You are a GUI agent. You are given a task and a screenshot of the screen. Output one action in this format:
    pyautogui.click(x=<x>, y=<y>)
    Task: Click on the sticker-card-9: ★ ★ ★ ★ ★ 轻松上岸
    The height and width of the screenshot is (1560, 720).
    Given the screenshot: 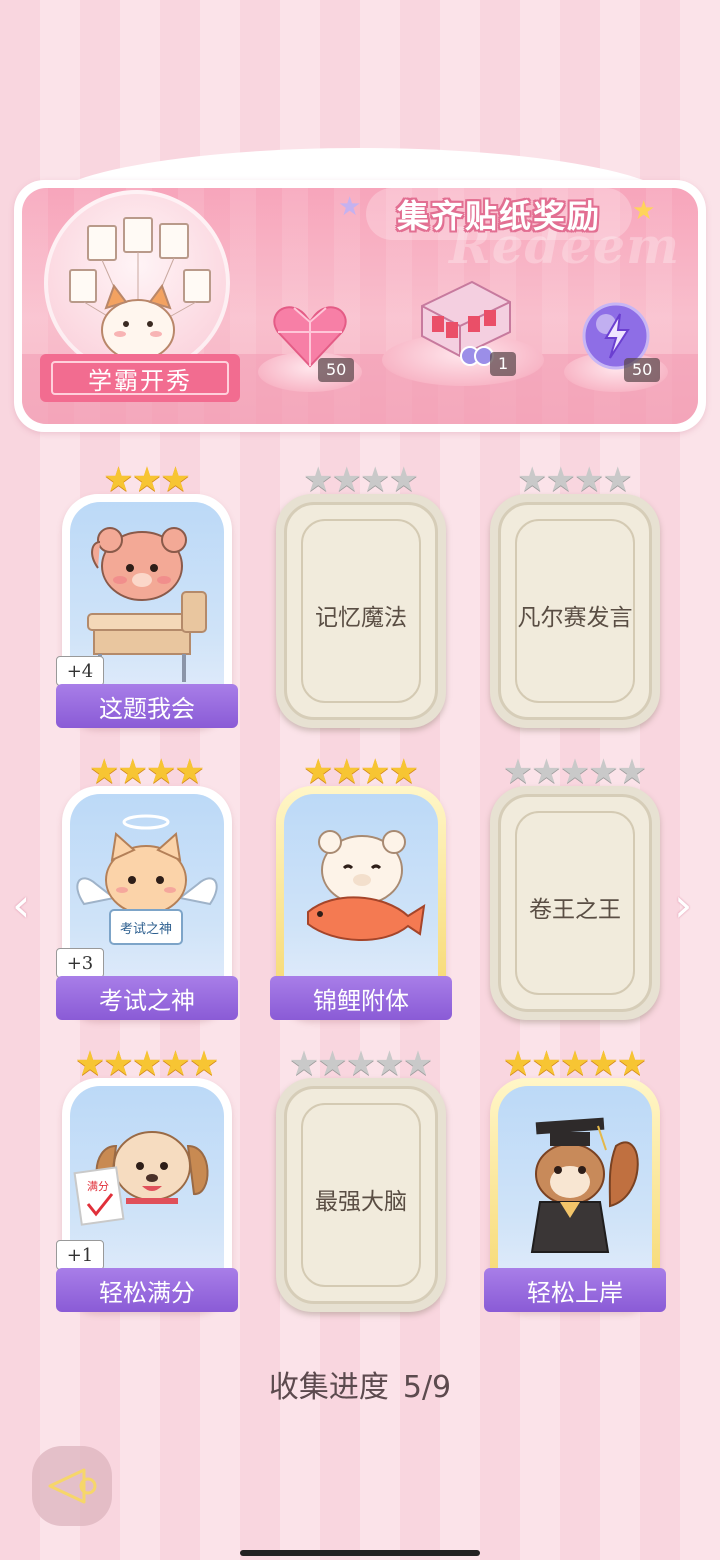 What is the action you would take?
    pyautogui.click(x=575, y=1178)
    